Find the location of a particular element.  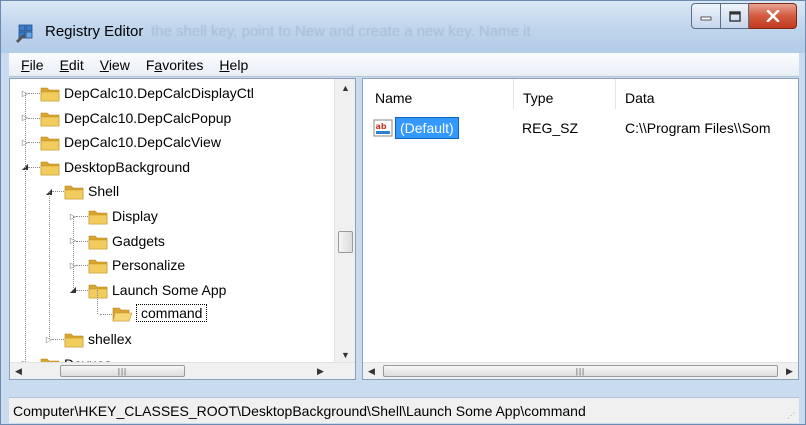

menu-file-accelerator: F is located at coordinates (25, 64).